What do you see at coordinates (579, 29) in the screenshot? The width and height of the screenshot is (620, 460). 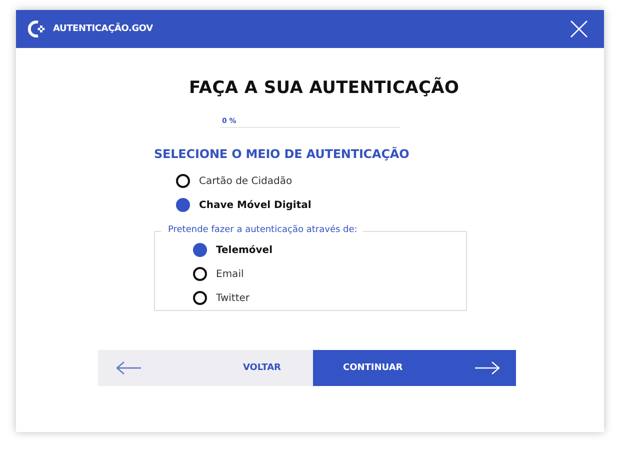 I see `close-icon` at bounding box center [579, 29].